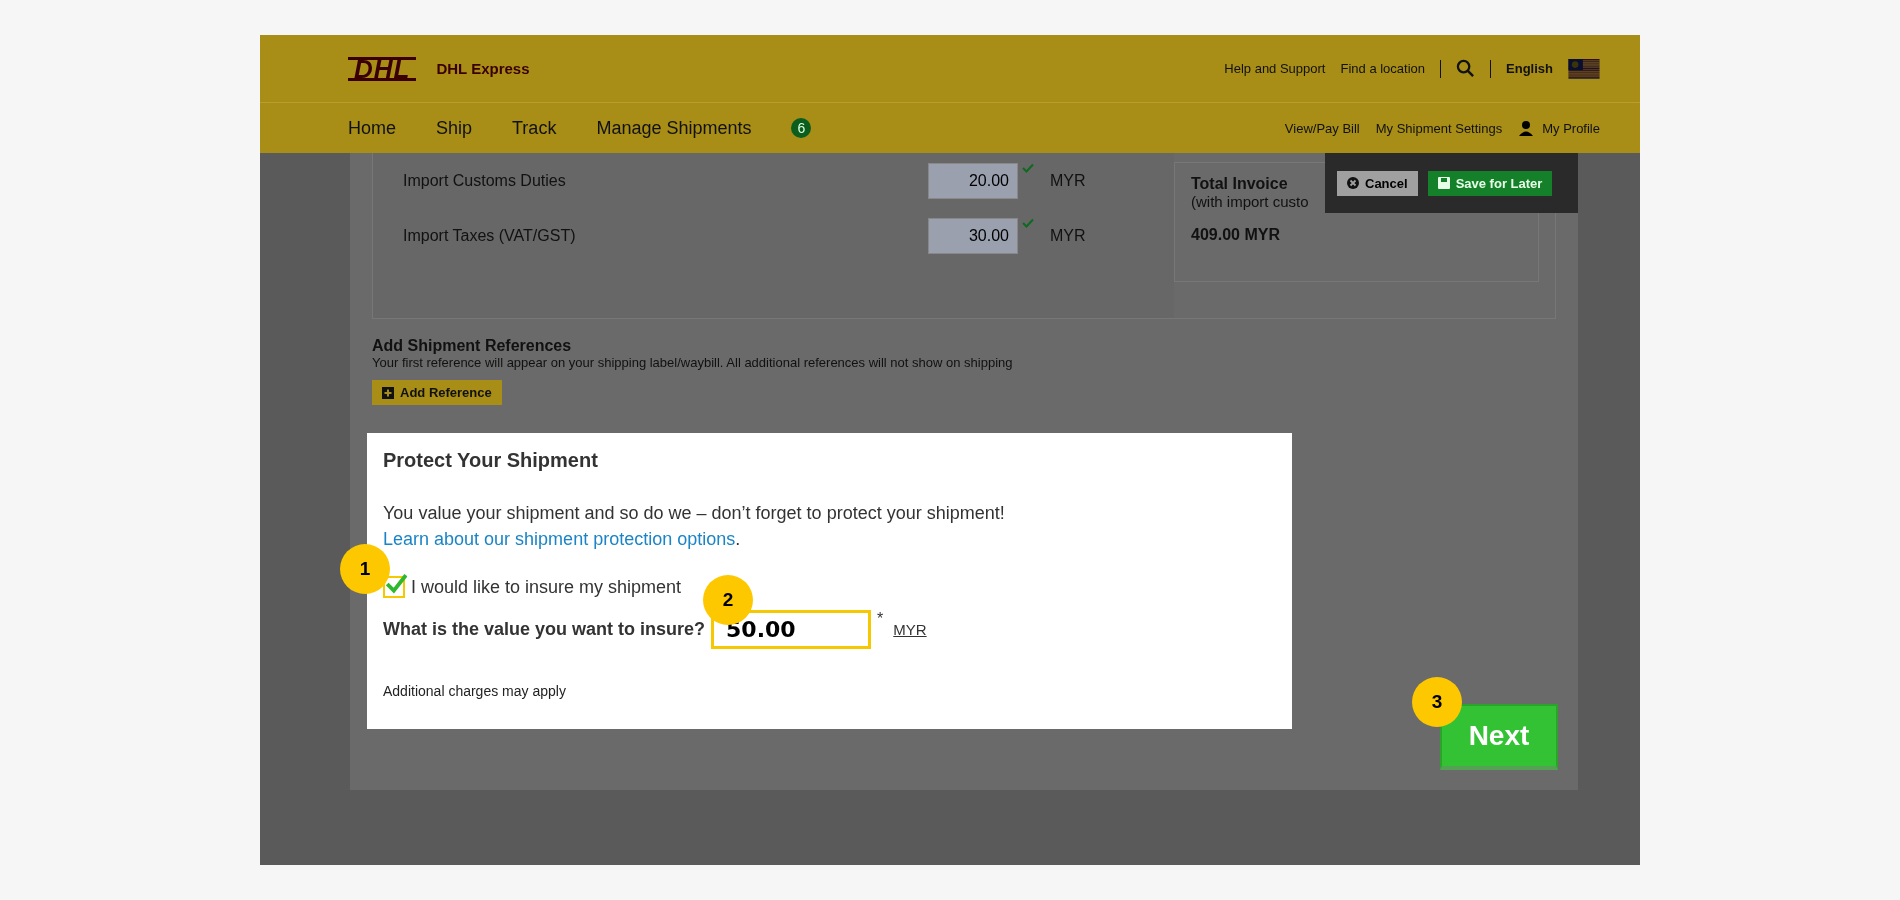 Image resolution: width=1900 pixels, height=900 pixels. I want to click on logo-text: DHL, so click(382, 68).